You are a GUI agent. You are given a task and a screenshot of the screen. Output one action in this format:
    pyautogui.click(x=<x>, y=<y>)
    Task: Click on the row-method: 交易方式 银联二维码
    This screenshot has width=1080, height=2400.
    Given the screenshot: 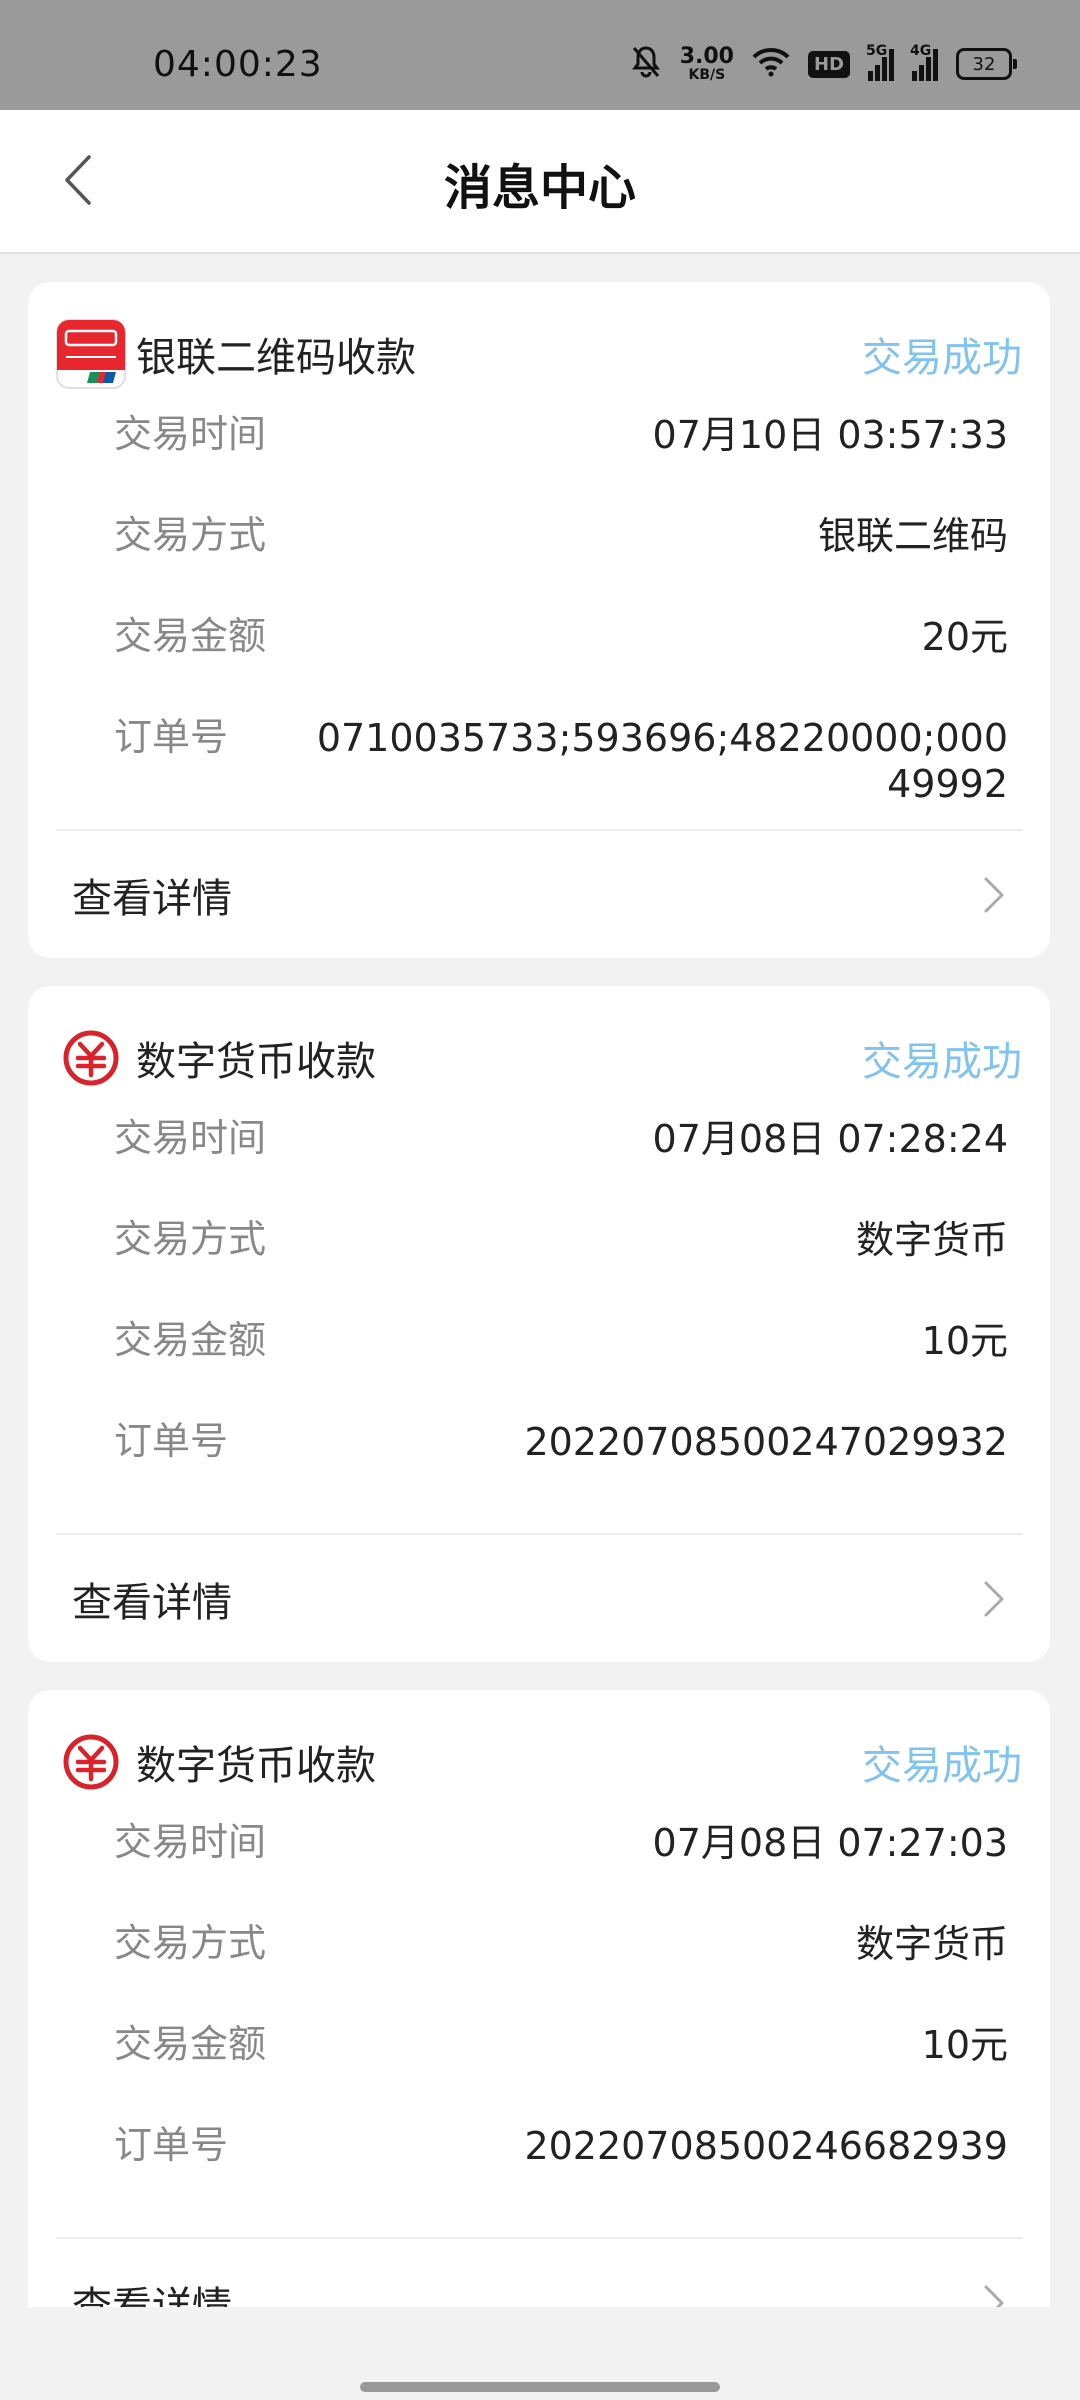 What is the action you would take?
    pyautogui.click(x=561, y=535)
    